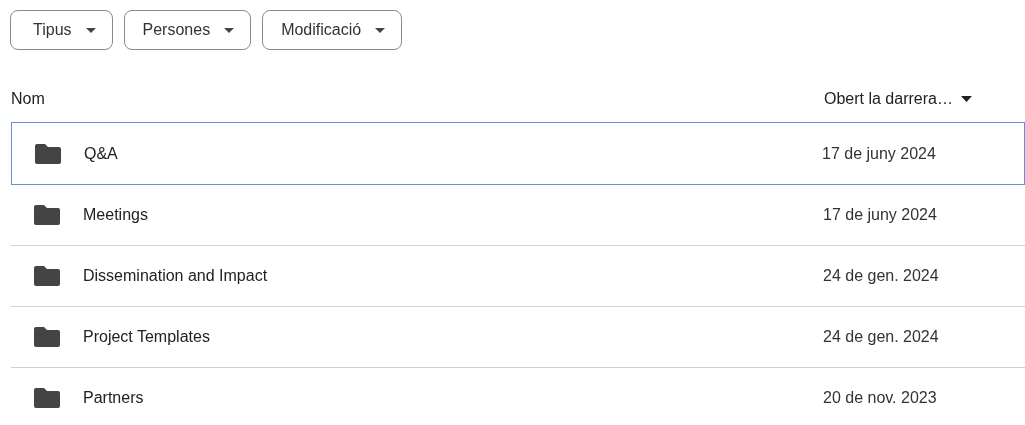 The image size is (1025, 425). I want to click on folder-row: Partners 20 de nov. 2023, so click(518, 396).